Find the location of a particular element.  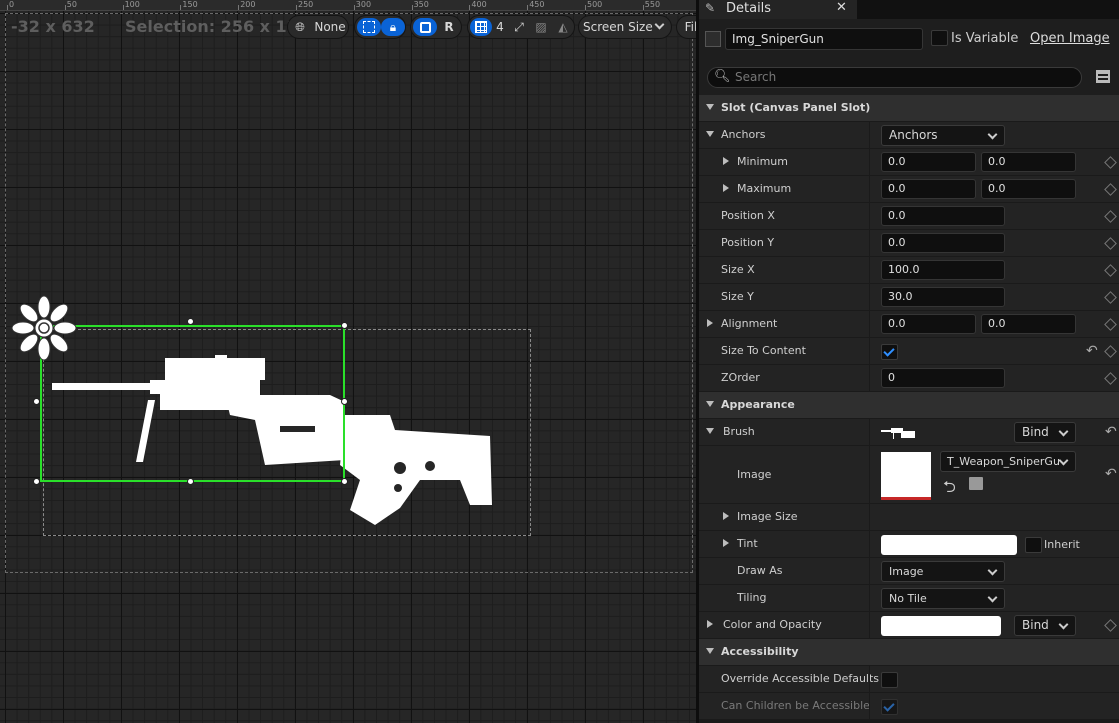

anchor-icon is located at coordinates (44, 328).